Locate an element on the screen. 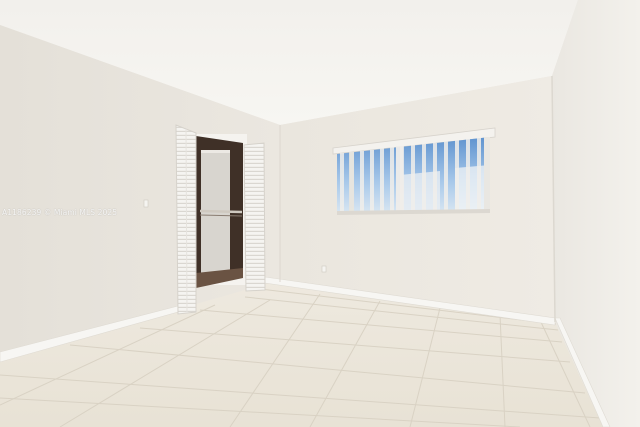 This screenshot has width=640, height=427. light-switch is located at coordinates (146, 203).